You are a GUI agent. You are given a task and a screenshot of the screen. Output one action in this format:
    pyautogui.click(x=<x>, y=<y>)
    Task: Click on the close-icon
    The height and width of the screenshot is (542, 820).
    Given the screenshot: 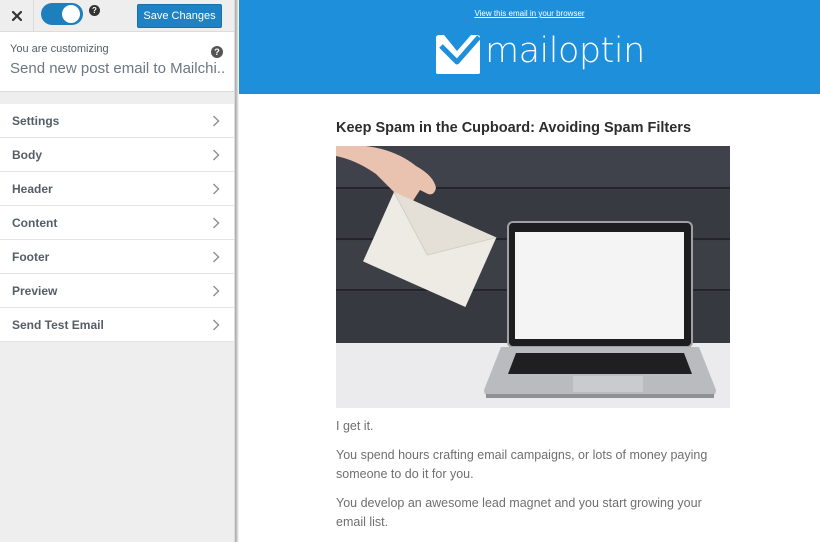 What is the action you would take?
    pyautogui.click(x=16, y=16)
    